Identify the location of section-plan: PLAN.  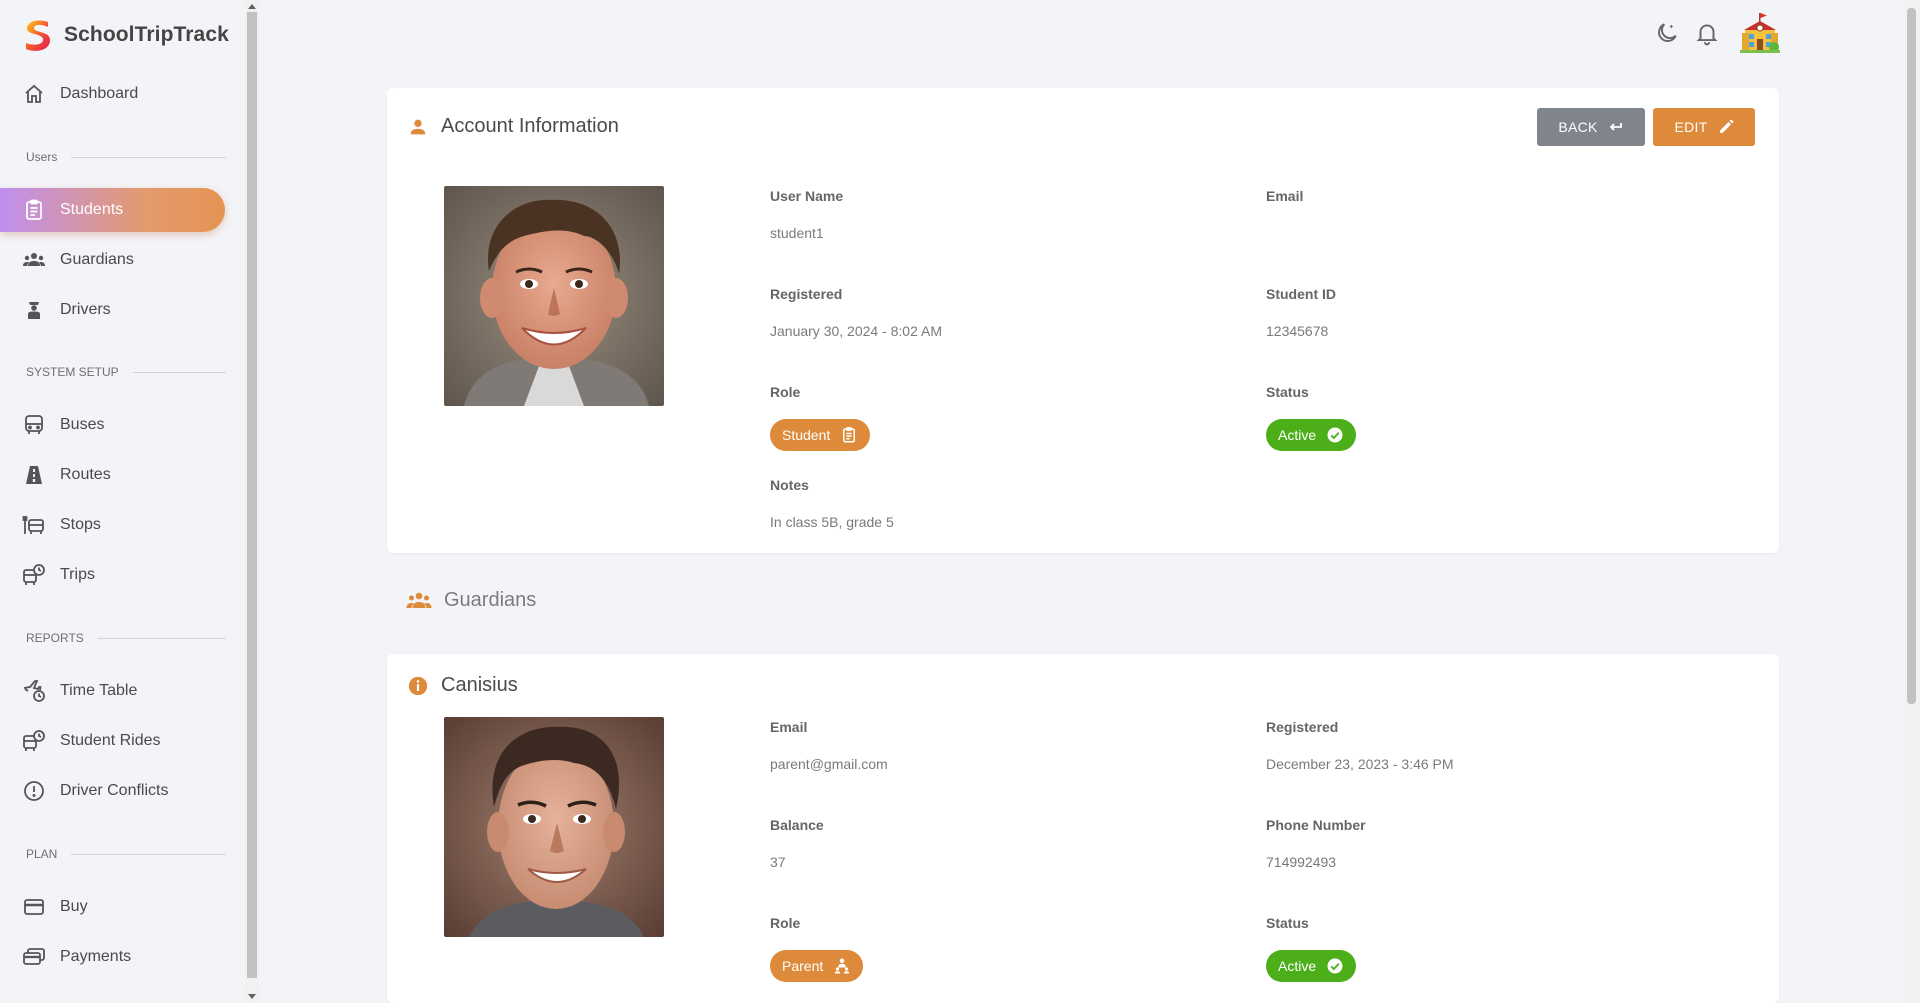
(126, 854).